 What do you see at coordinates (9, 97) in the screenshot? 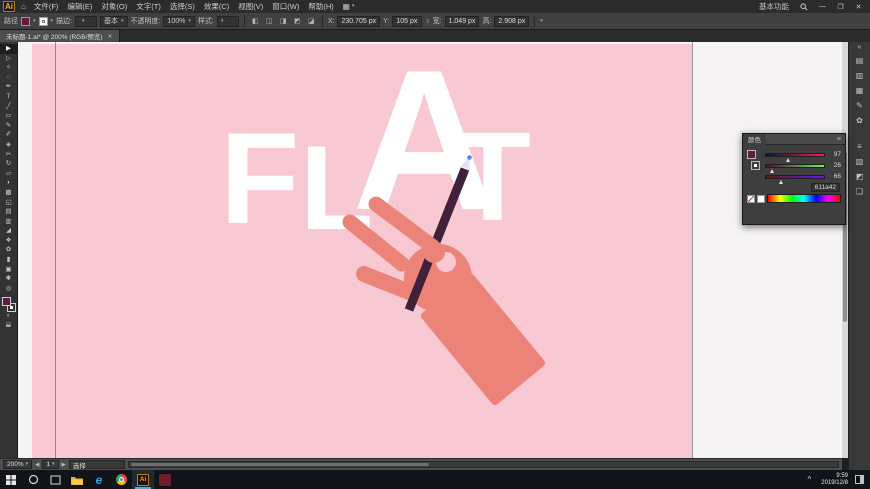
I see `type-tool: T` at bounding box center [9, 97].